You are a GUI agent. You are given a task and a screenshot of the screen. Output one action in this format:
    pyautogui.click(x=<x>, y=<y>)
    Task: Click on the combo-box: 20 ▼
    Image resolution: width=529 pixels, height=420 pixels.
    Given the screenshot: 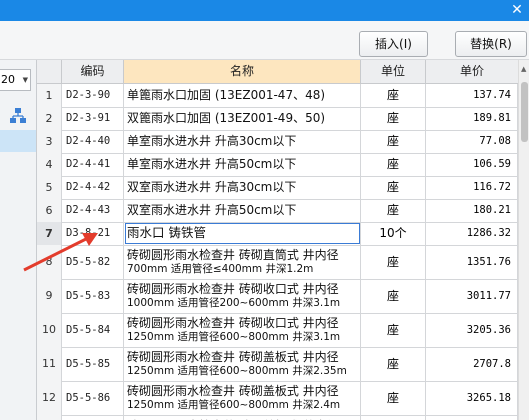 What is the action you would take?
    pyautogui.click(x=15, y=80)
    